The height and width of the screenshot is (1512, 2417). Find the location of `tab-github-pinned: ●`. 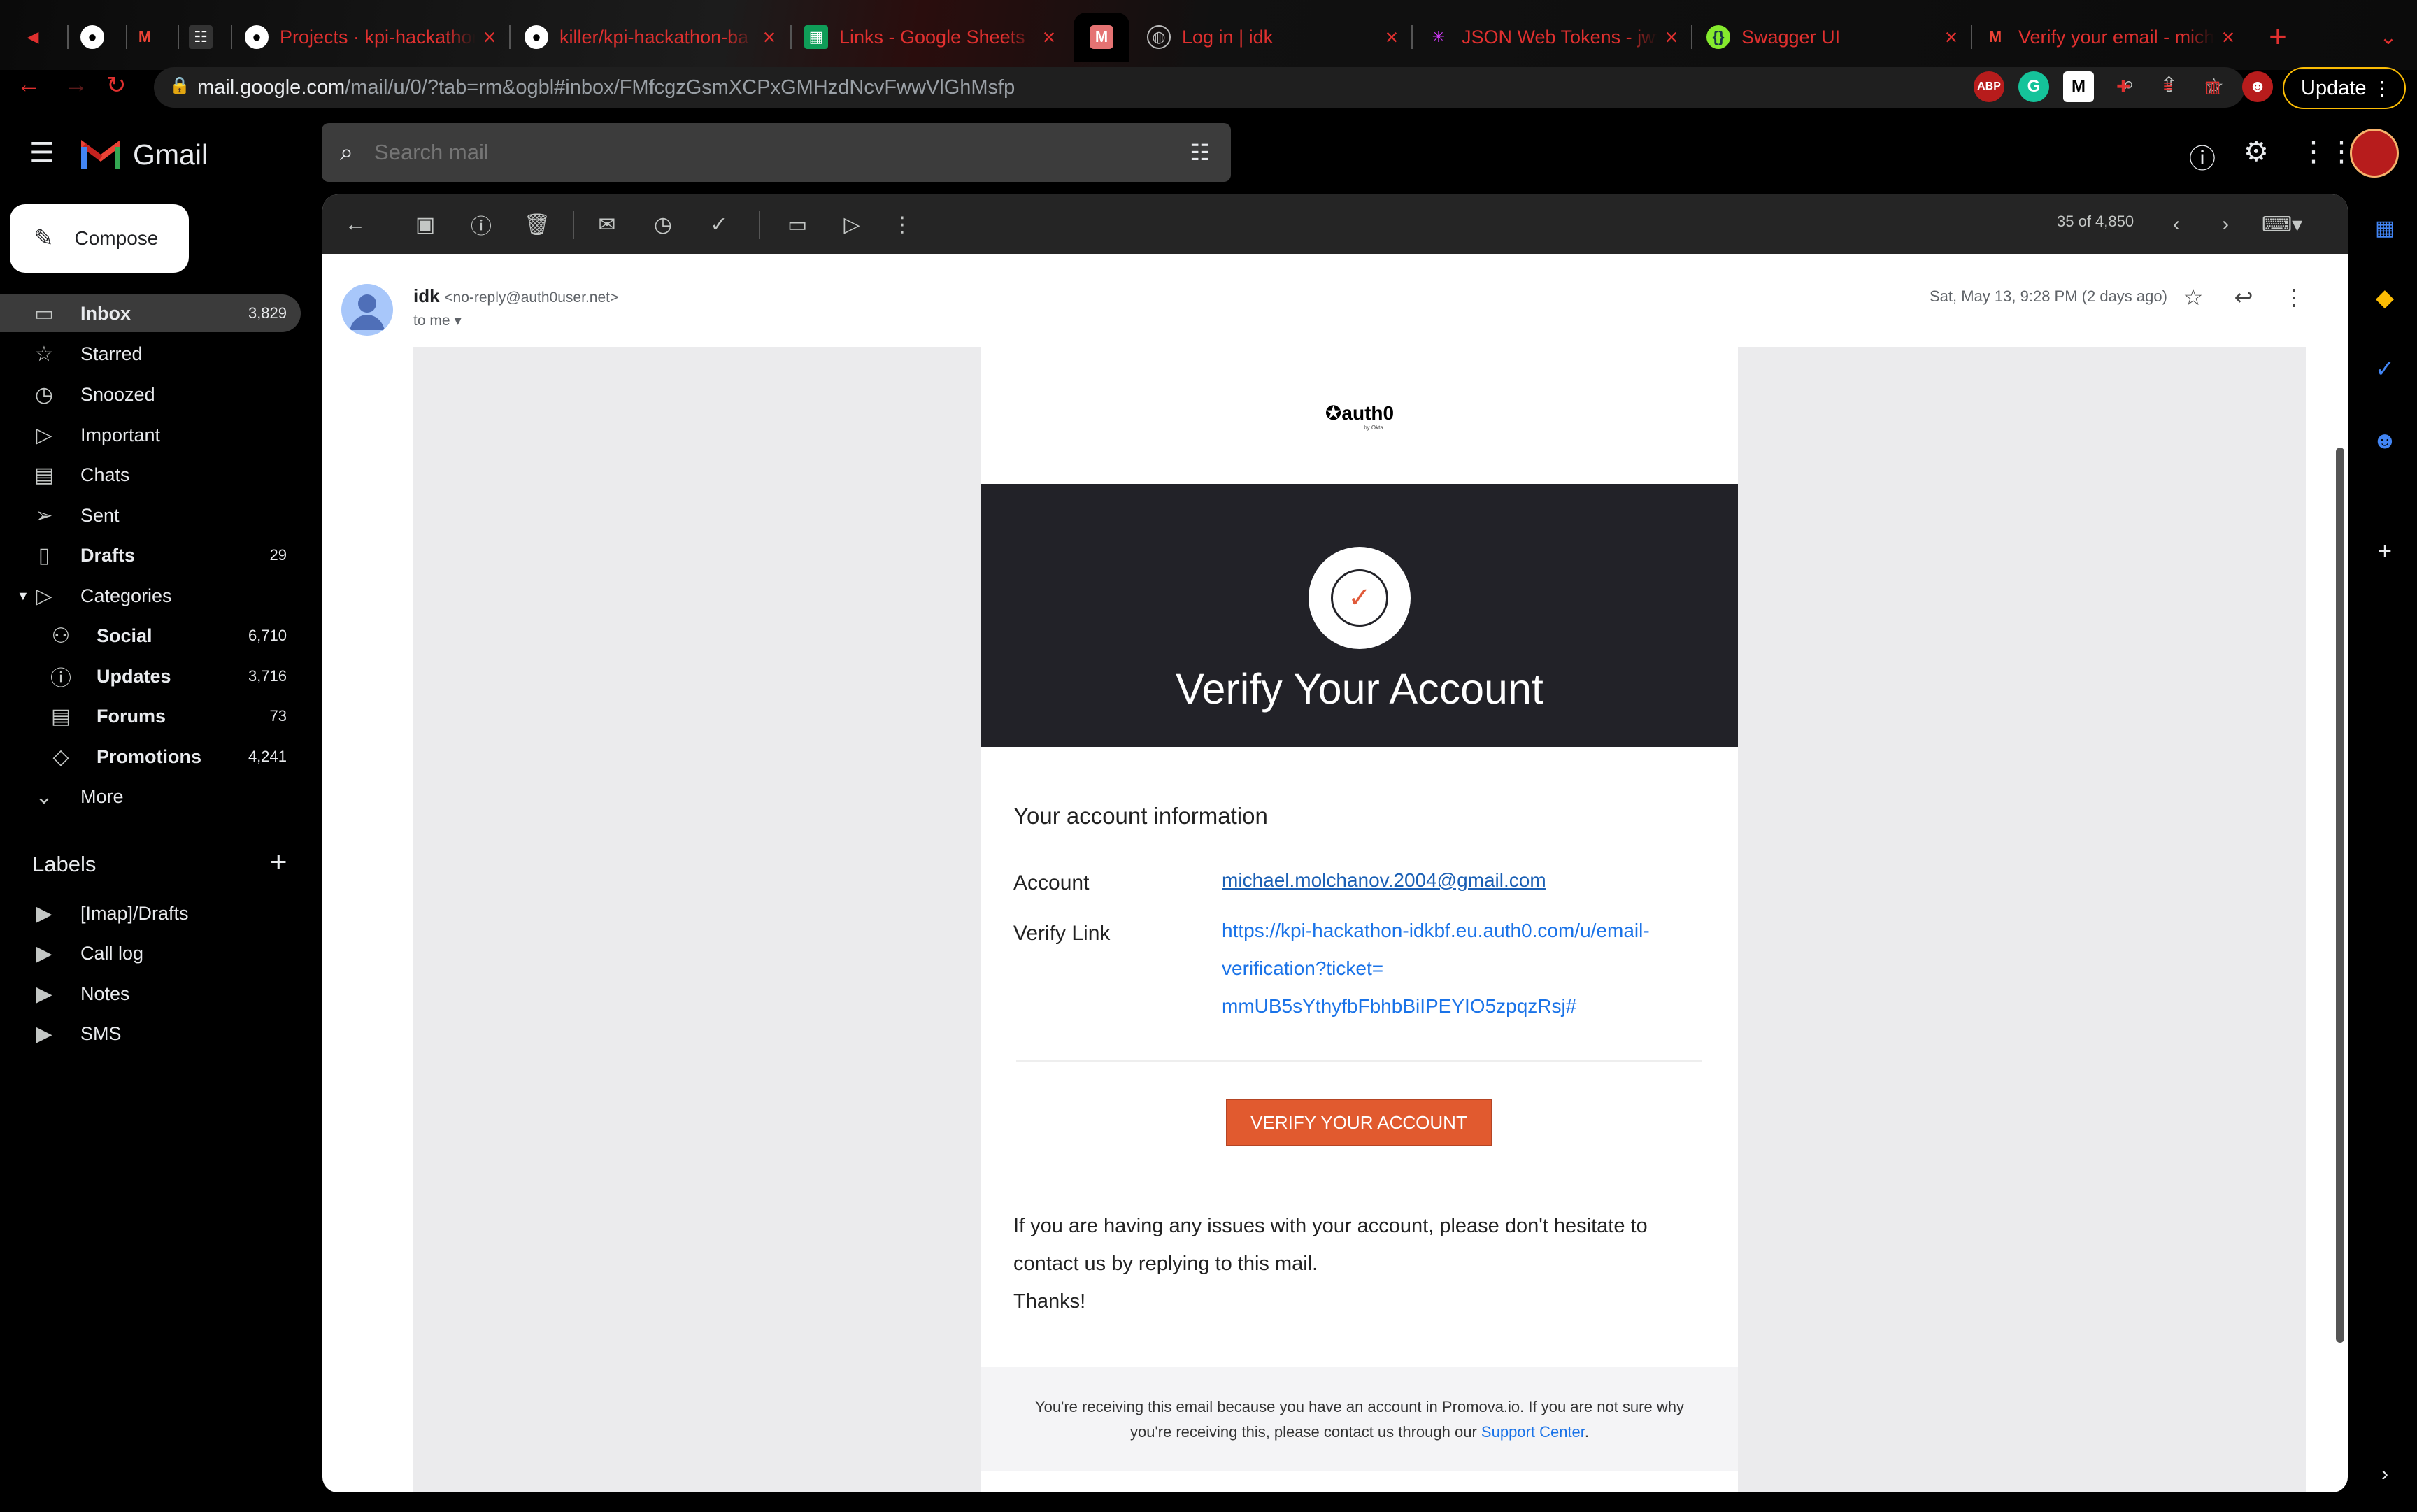

tab-github-pinned: ● is located at coordinates (97, 37).